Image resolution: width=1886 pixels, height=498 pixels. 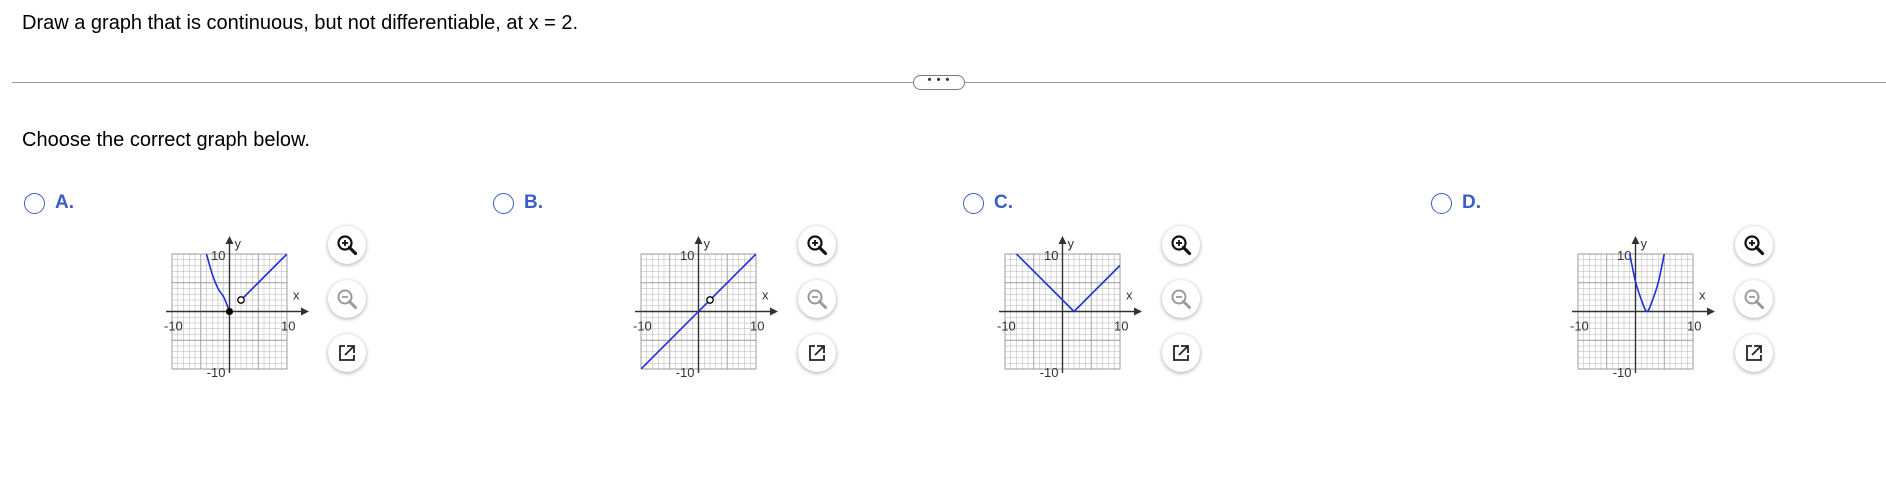 I want to click on graph-c-zoom-out-button, so click(x=1181, y=299).